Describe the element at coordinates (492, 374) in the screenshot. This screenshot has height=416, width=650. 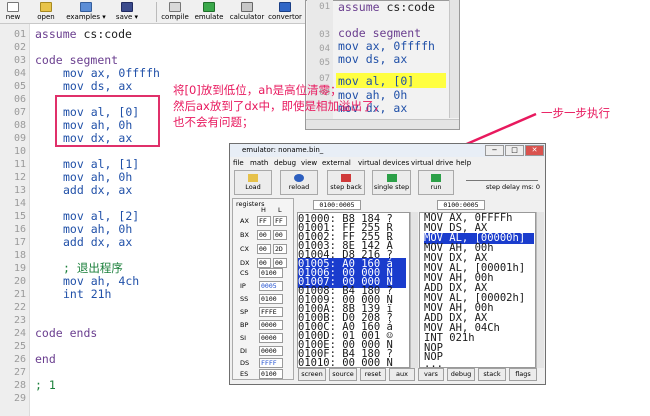
I see `stack-button: stack` at that location.